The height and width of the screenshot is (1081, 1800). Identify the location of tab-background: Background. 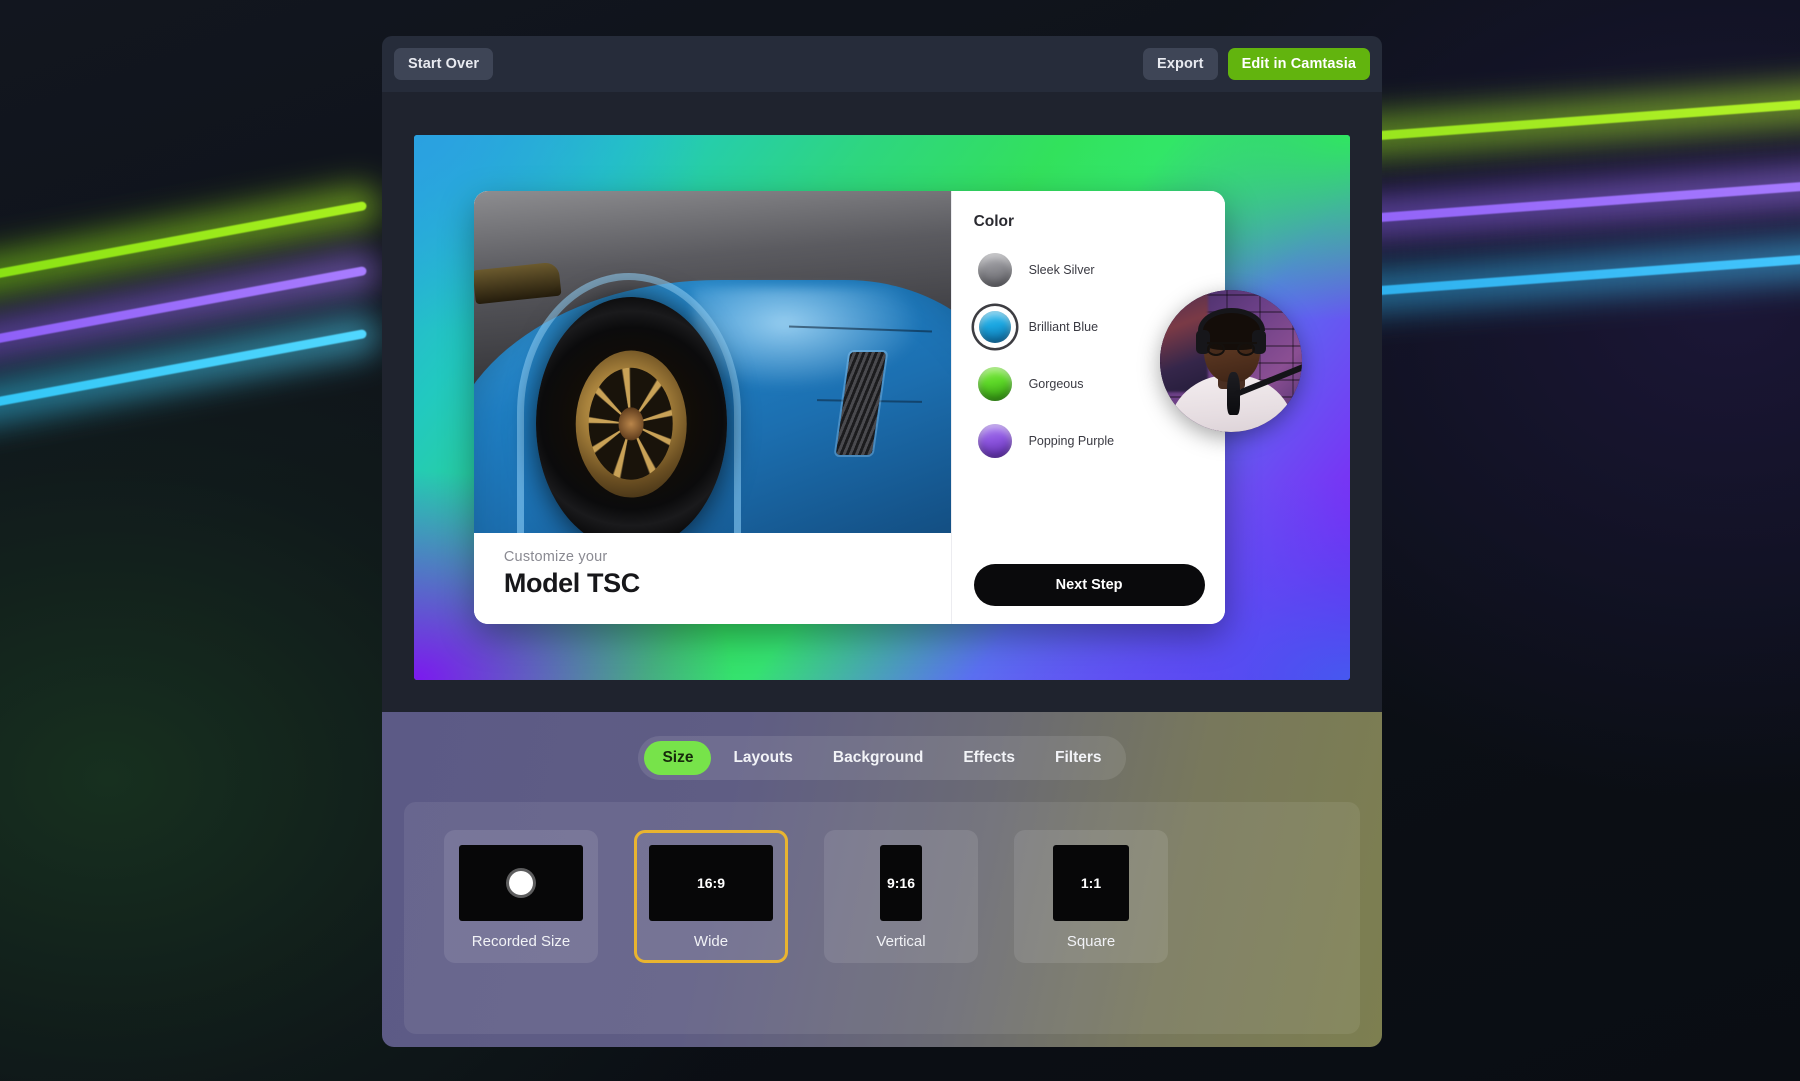
(878, 758).